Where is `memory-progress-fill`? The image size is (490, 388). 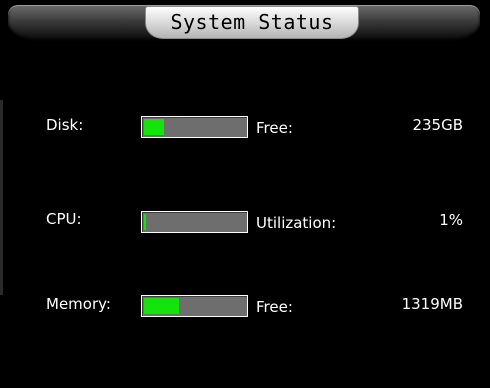 memory-progress-fill is located at coordinates (161, 306).